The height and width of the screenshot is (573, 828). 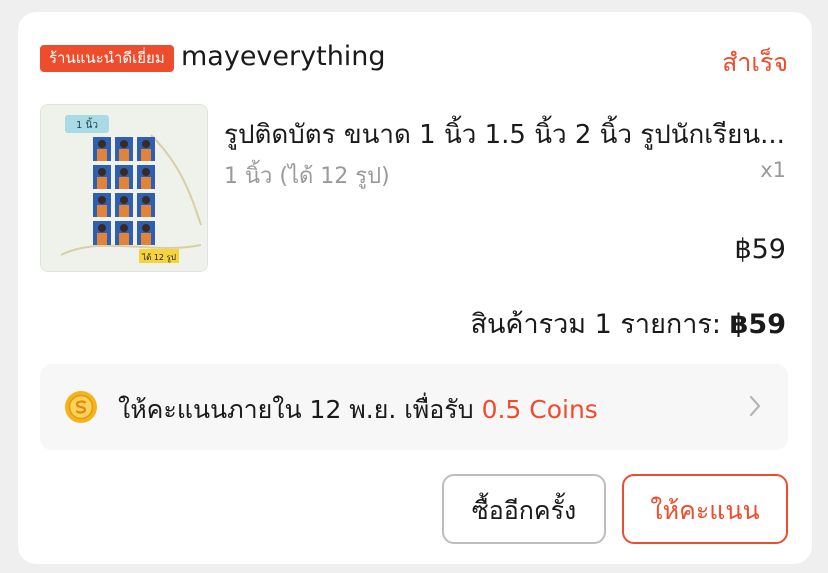 What do you see at coordinates (596, 324) in the screenshot?
I see `order-total-label: สินค้ารวม 1 รายการ:` at bounding box center [596, 324].